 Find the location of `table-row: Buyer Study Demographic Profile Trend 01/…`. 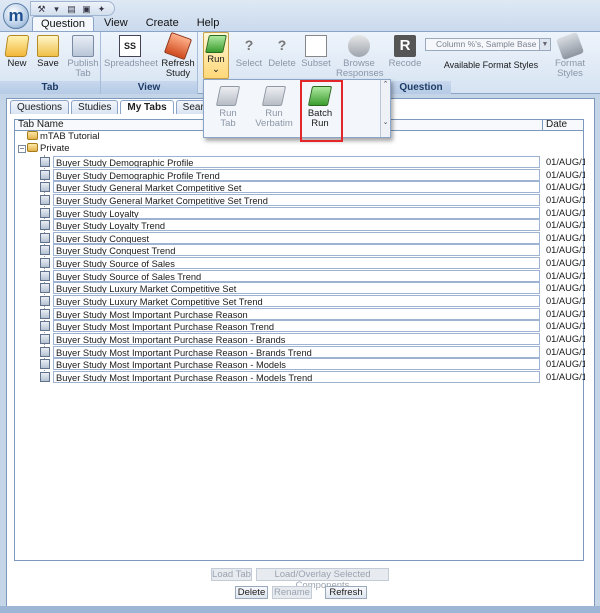

table-row: Buyer Study Demographic Profile Trend 01/… is located at coordinates (312, 175).